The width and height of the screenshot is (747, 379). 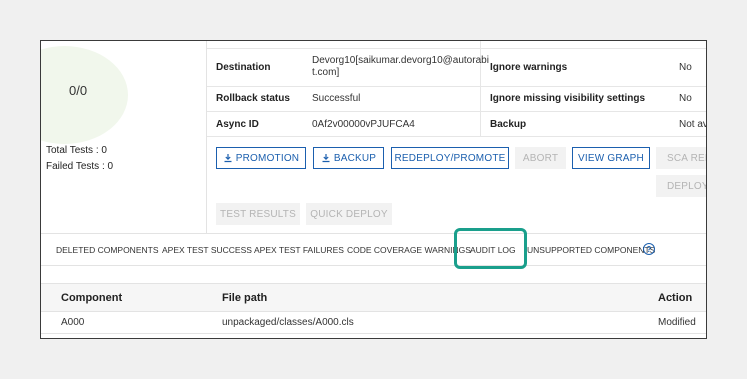 I want to click on abort-button: ABORT, so click(x=540, y=158).